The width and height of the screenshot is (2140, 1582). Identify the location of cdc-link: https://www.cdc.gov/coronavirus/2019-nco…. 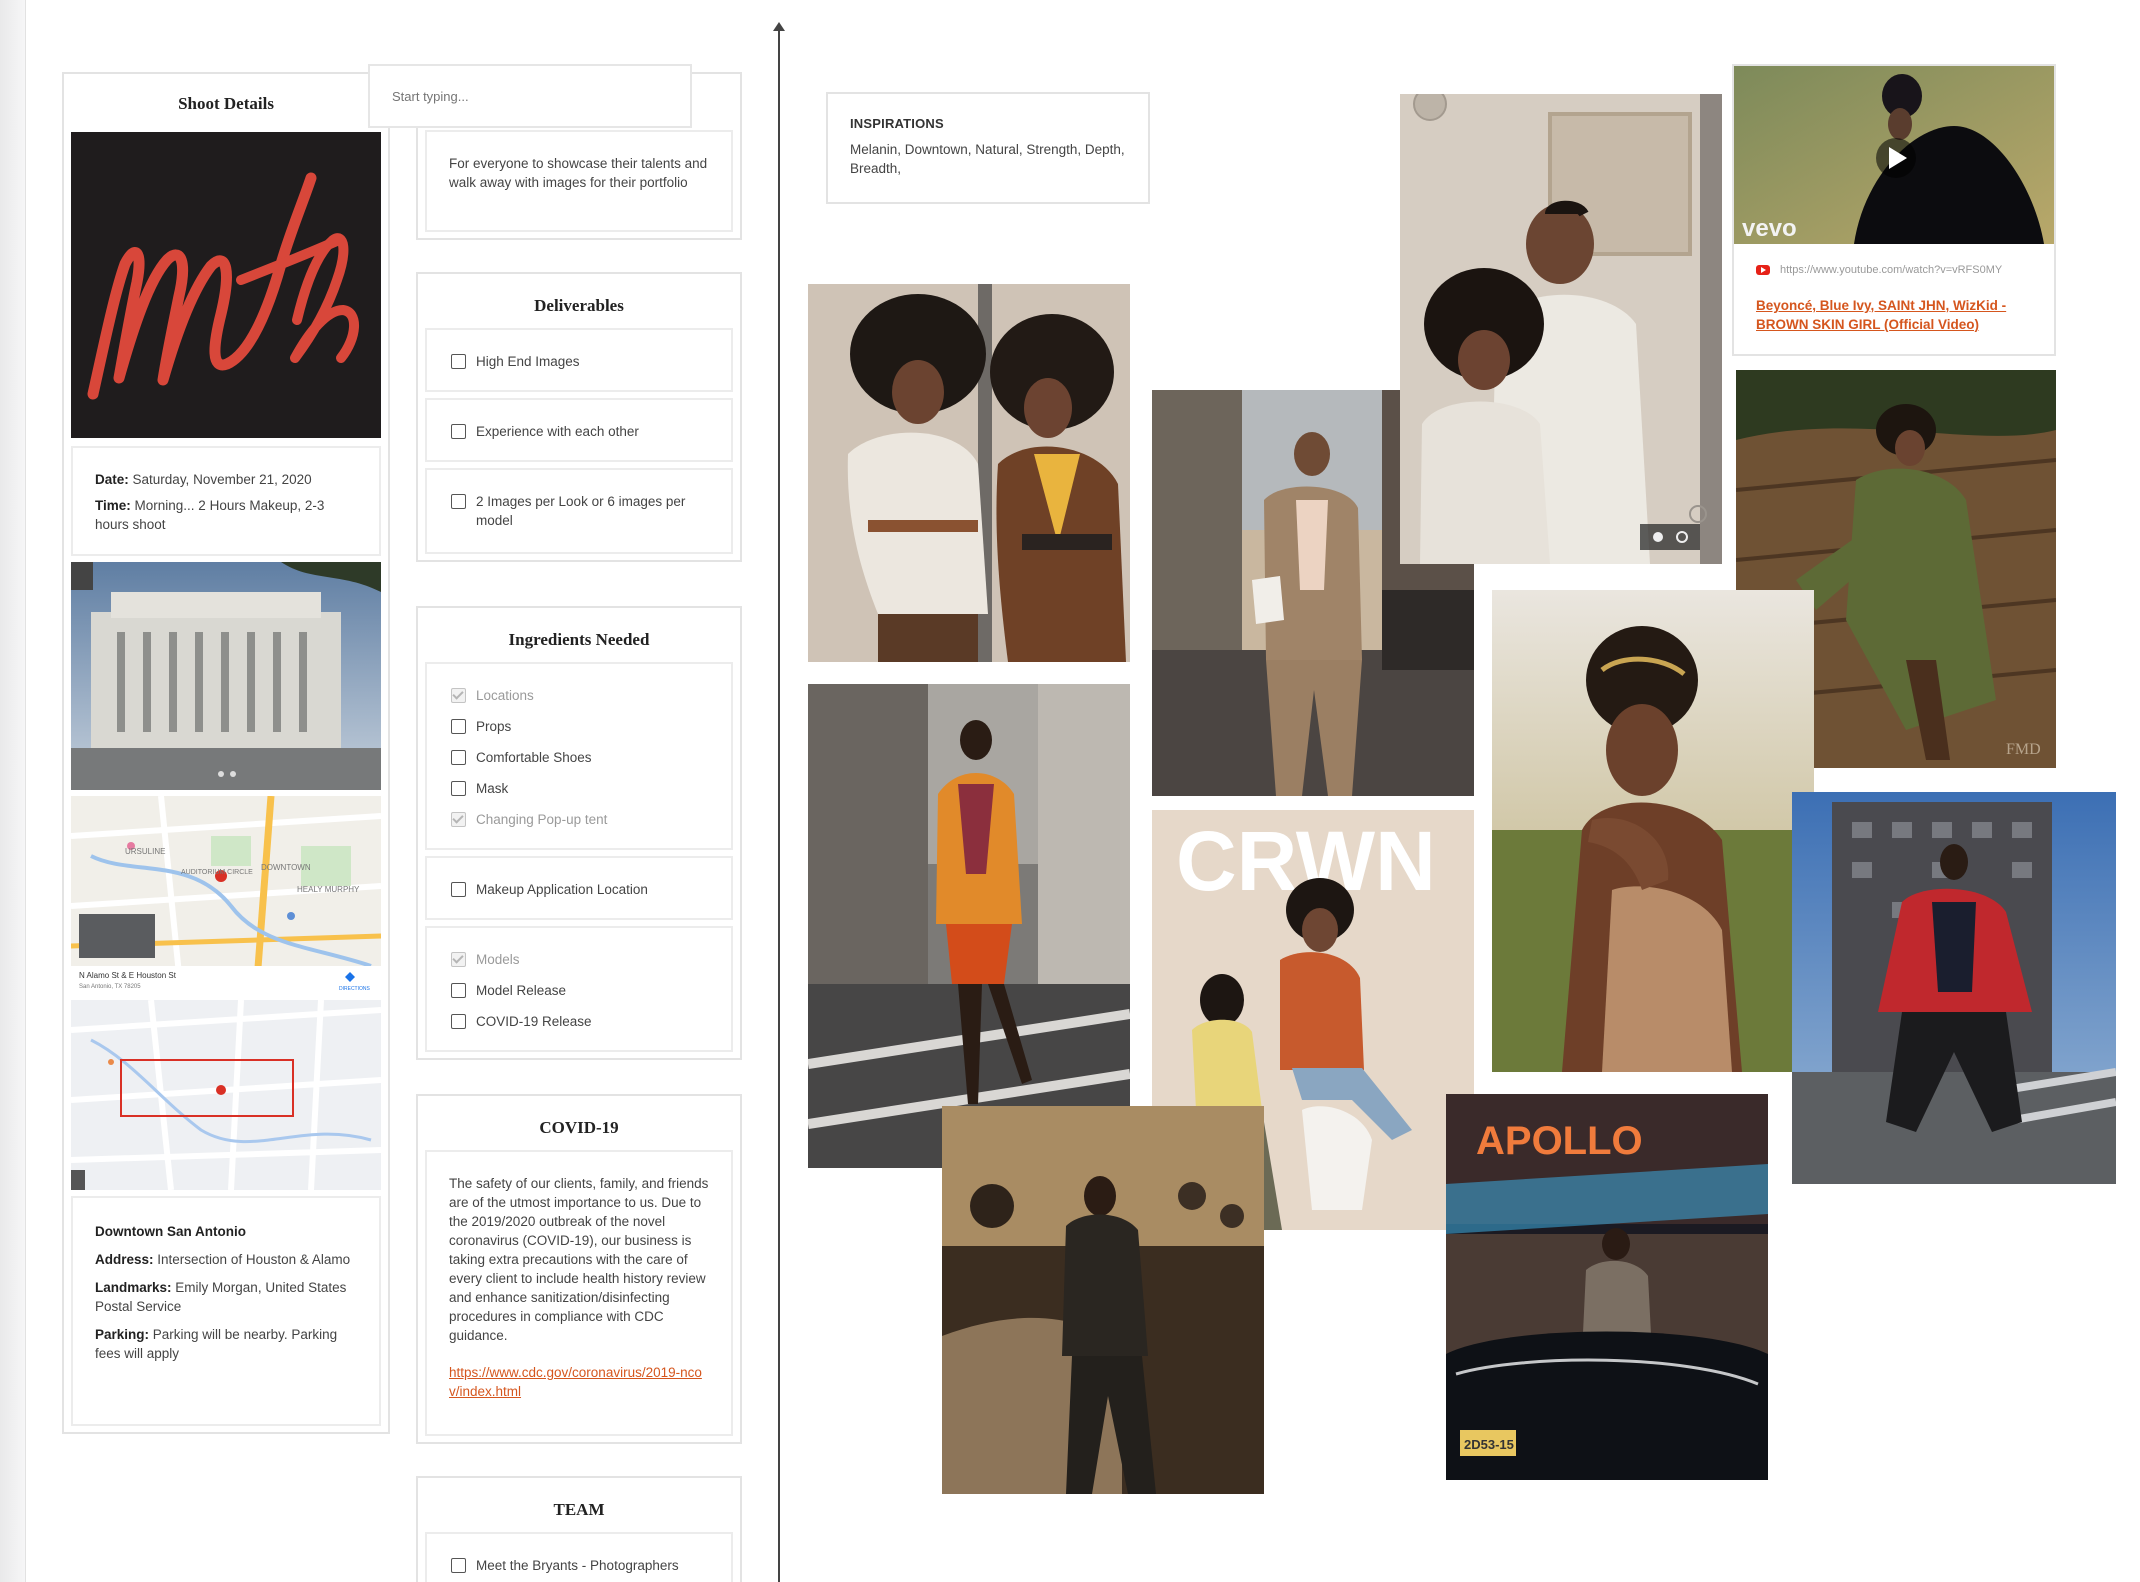
(575, 1382).